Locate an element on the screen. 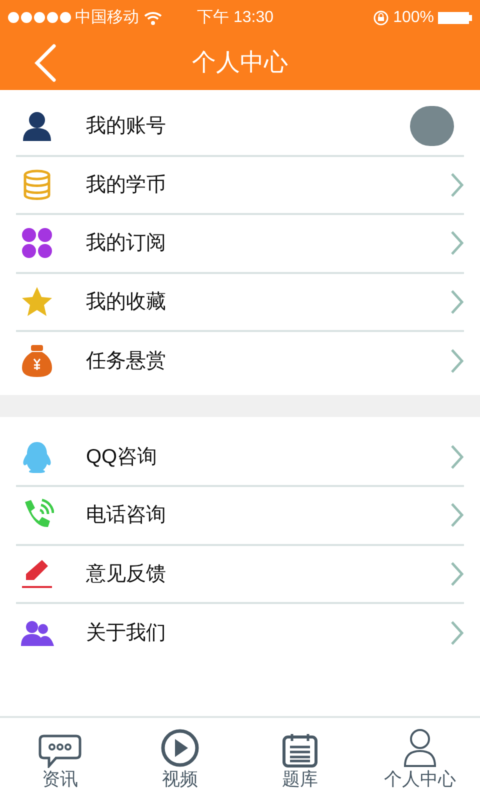  menu-label: 我的收藏 is located at coordinates (126, 302).